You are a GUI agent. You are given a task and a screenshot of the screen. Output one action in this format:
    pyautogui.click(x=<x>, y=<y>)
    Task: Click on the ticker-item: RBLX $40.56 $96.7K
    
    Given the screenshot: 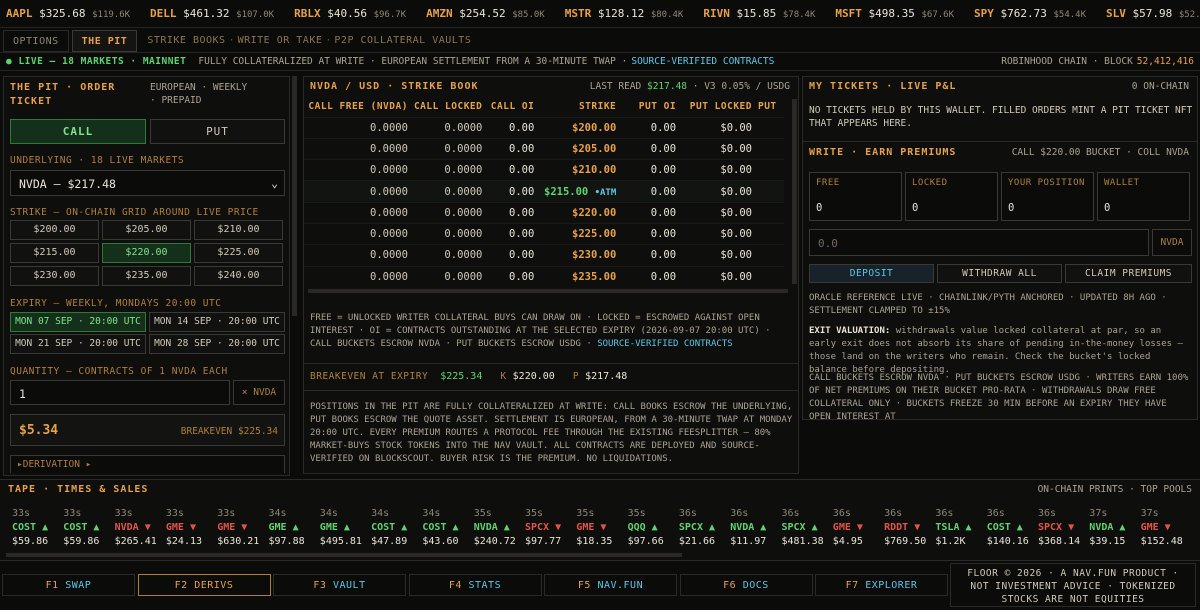 What is the action you would take?
    pyautogui.click(x=350, y=13)
    